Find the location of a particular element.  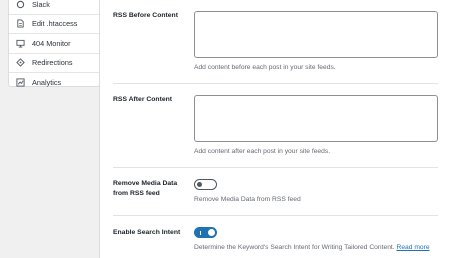

hash-icon is located at coordinates (20, 5).